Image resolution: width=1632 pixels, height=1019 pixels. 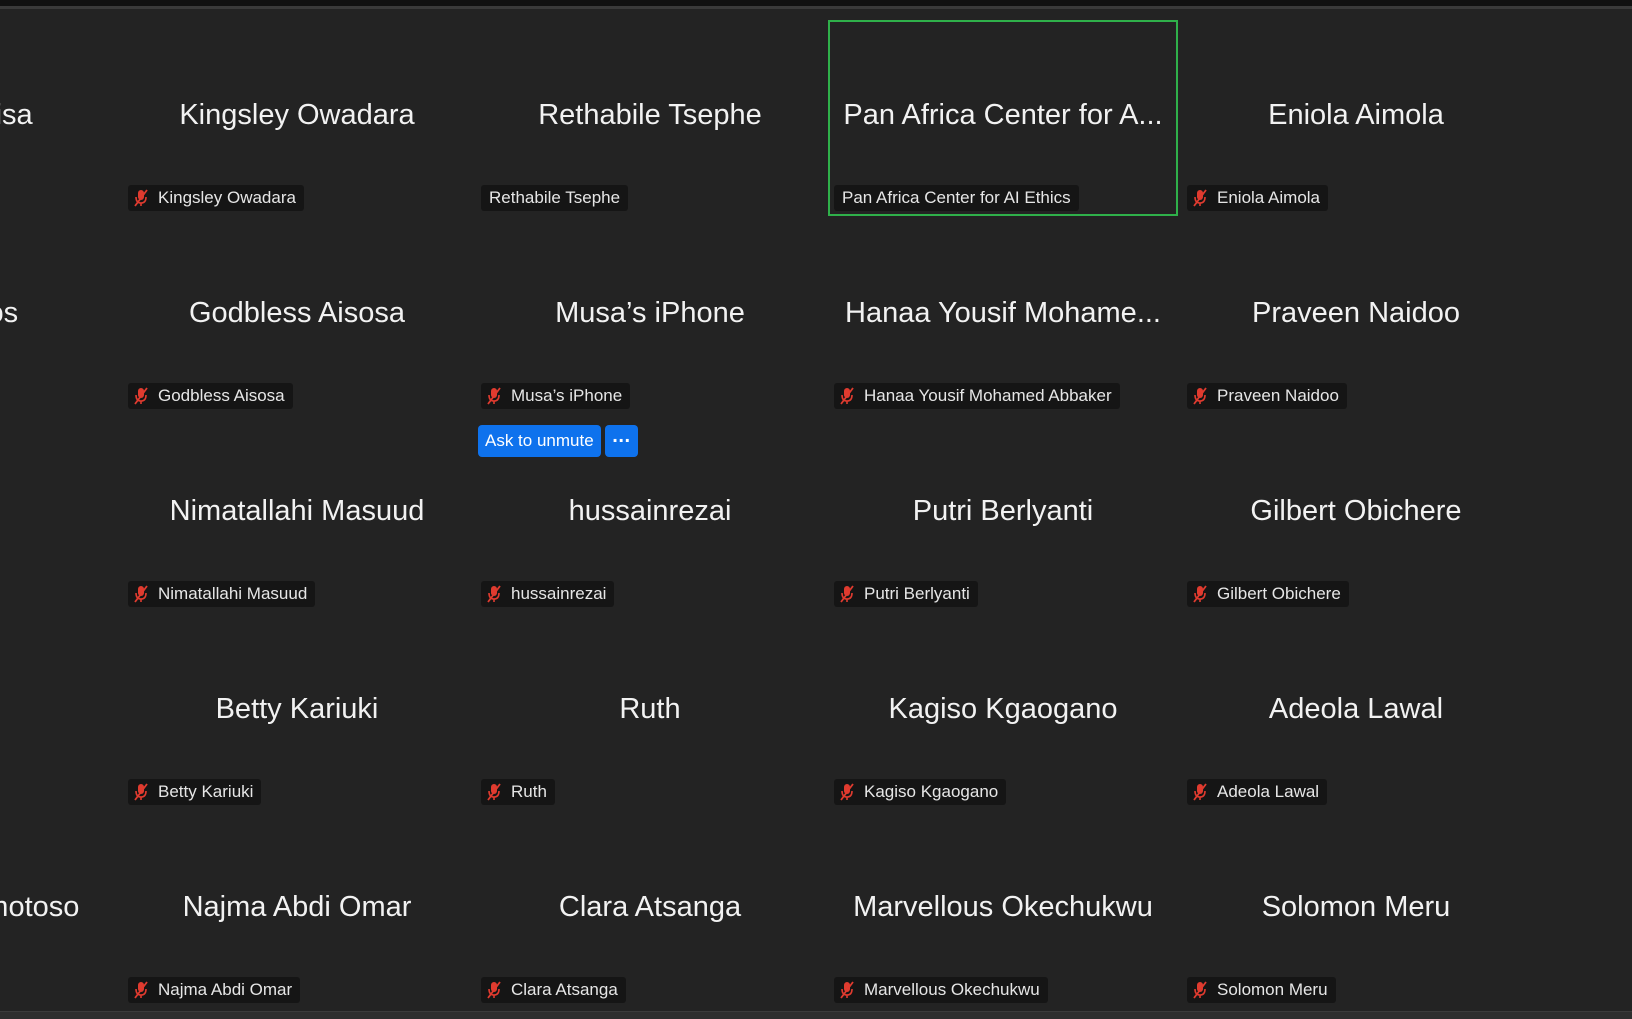 I want to click on participant-display-name: S.Janani, so click(x=59, y=709).